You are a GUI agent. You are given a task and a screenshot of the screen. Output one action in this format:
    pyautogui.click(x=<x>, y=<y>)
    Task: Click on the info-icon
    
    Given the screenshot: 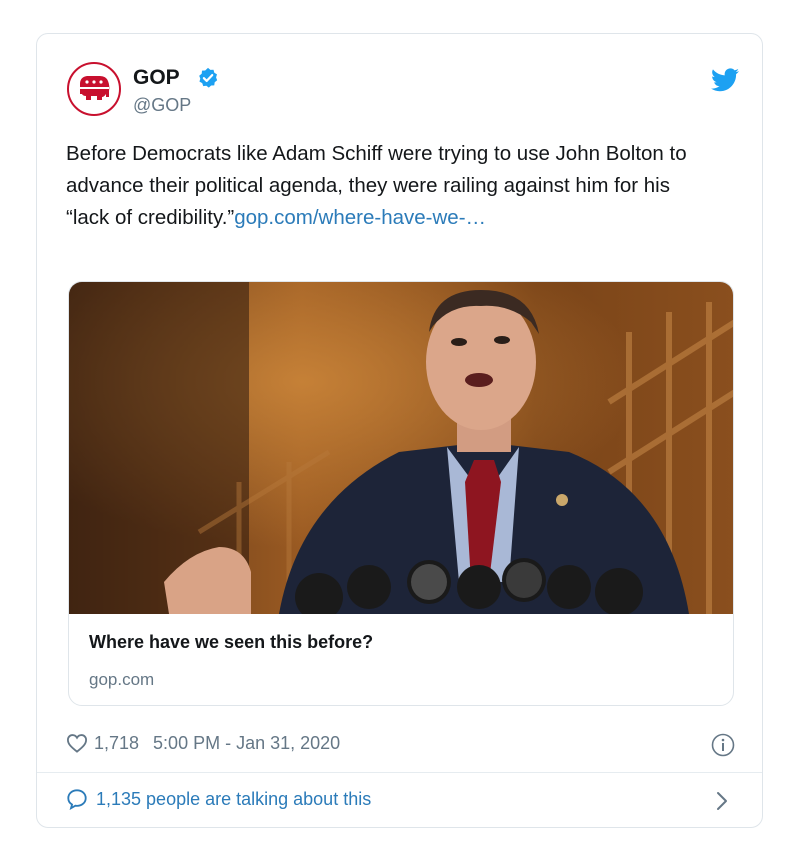 What is the action you would take?
    pyautogui.click(x=723, y=745)
    